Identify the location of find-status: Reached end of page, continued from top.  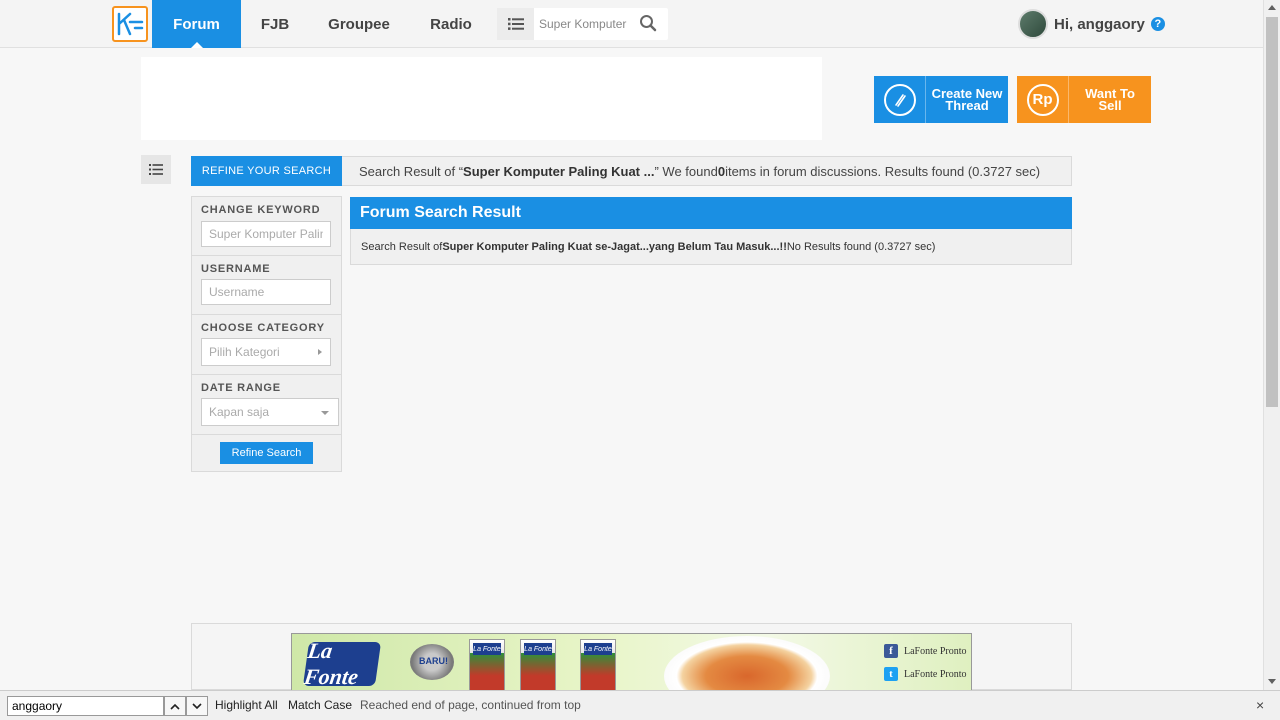
(470, 705).